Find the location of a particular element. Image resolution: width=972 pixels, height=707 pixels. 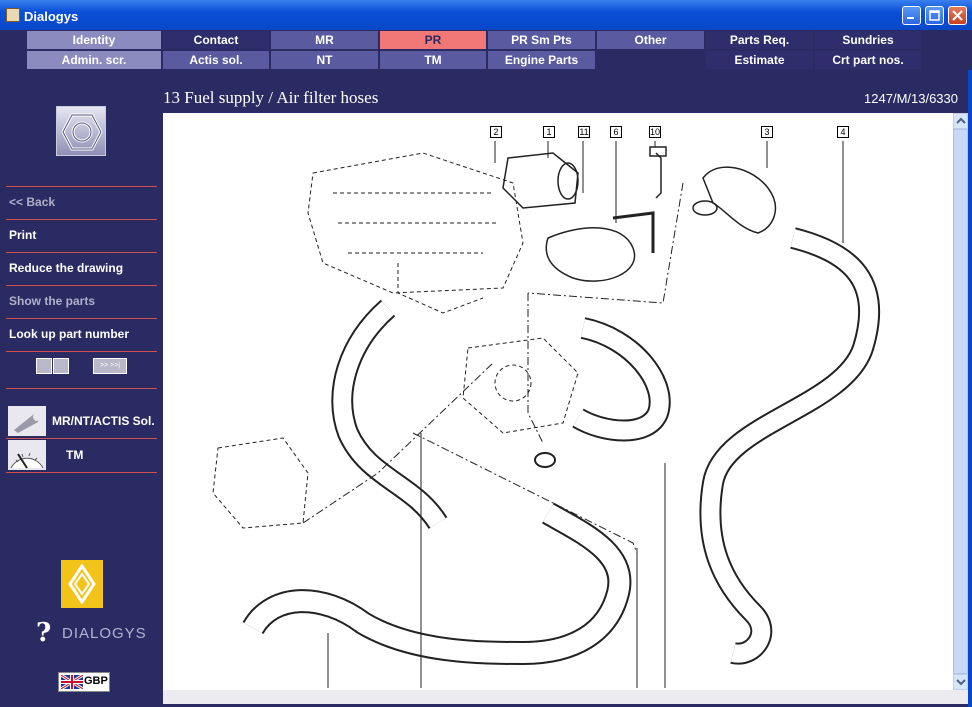

callout-2: 2 is located at coordinates (496, 132).